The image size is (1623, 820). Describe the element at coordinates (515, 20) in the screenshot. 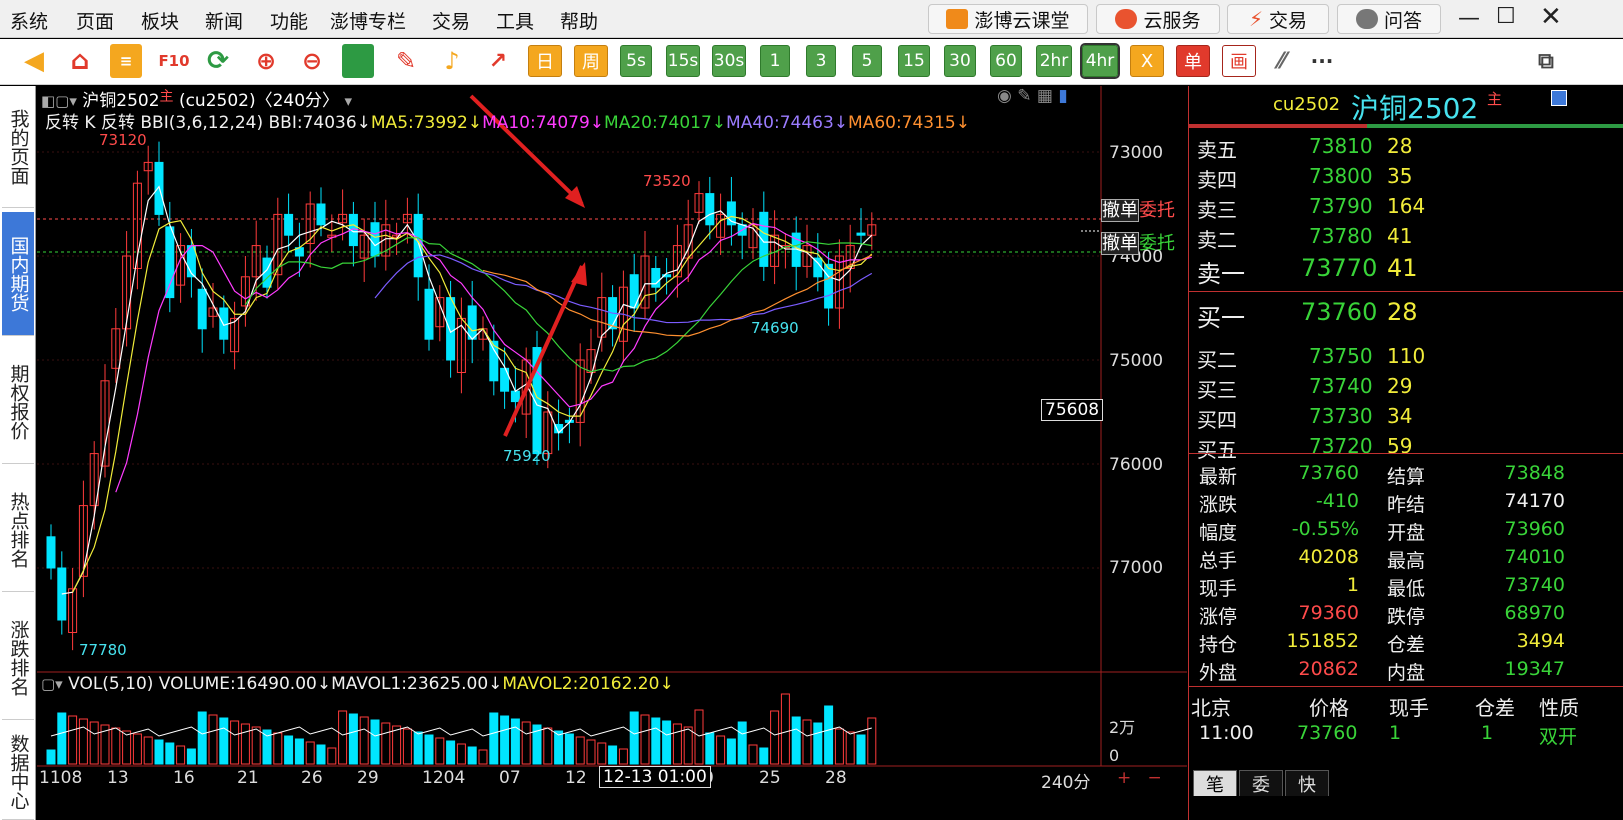

I see `menu-tools: 工具` at that location.